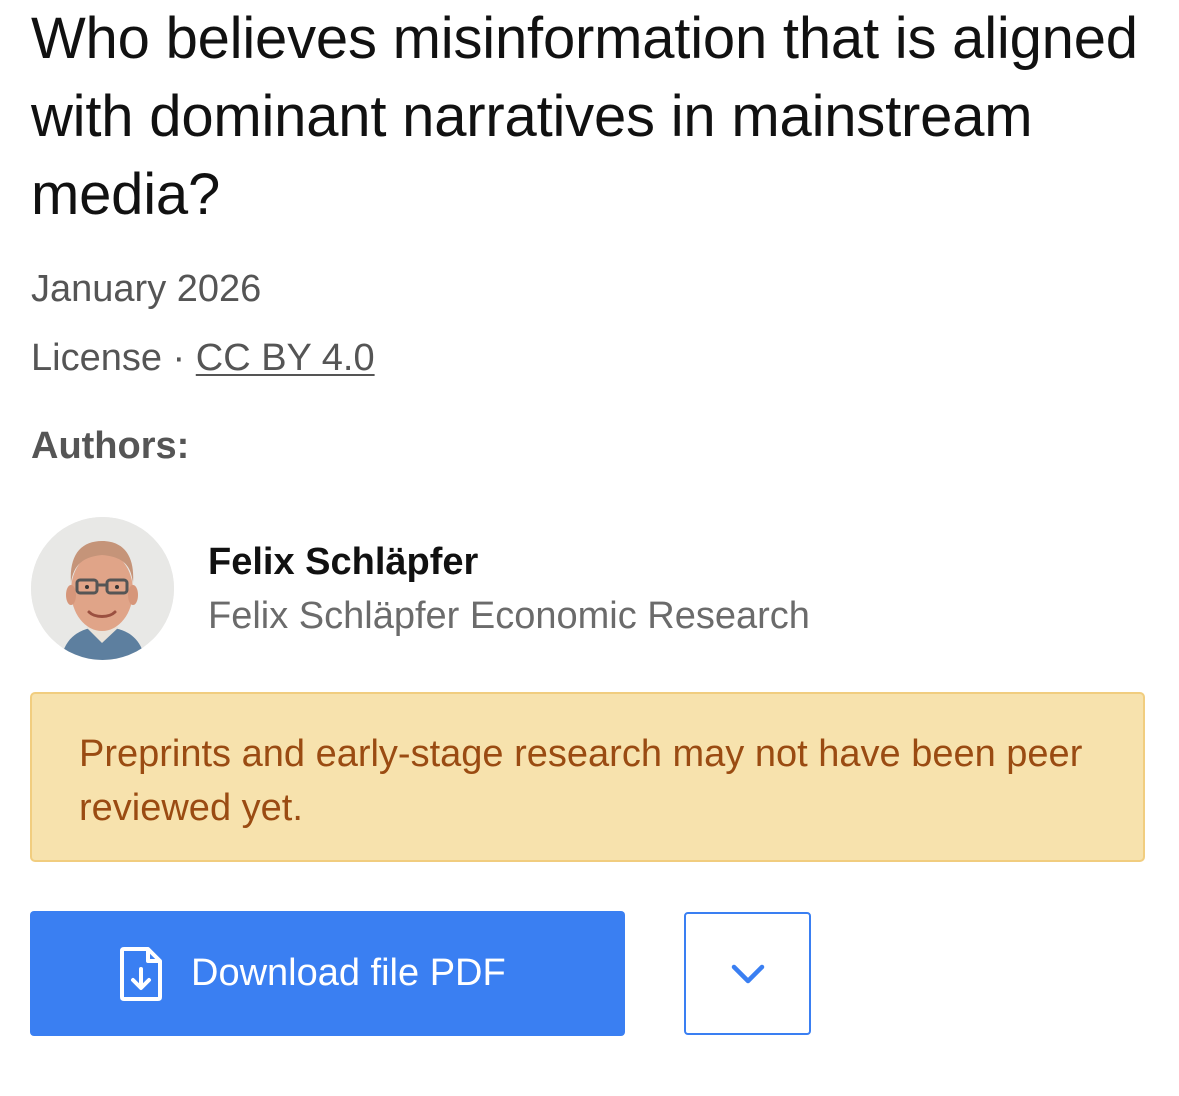 Image resolution: width=1179 pixels, height=1096 pixels. What do you see at coordinates (285, 358) in the screenshot?
I see `license-link: CC BY 4.0` at bounding box center [285, 358].